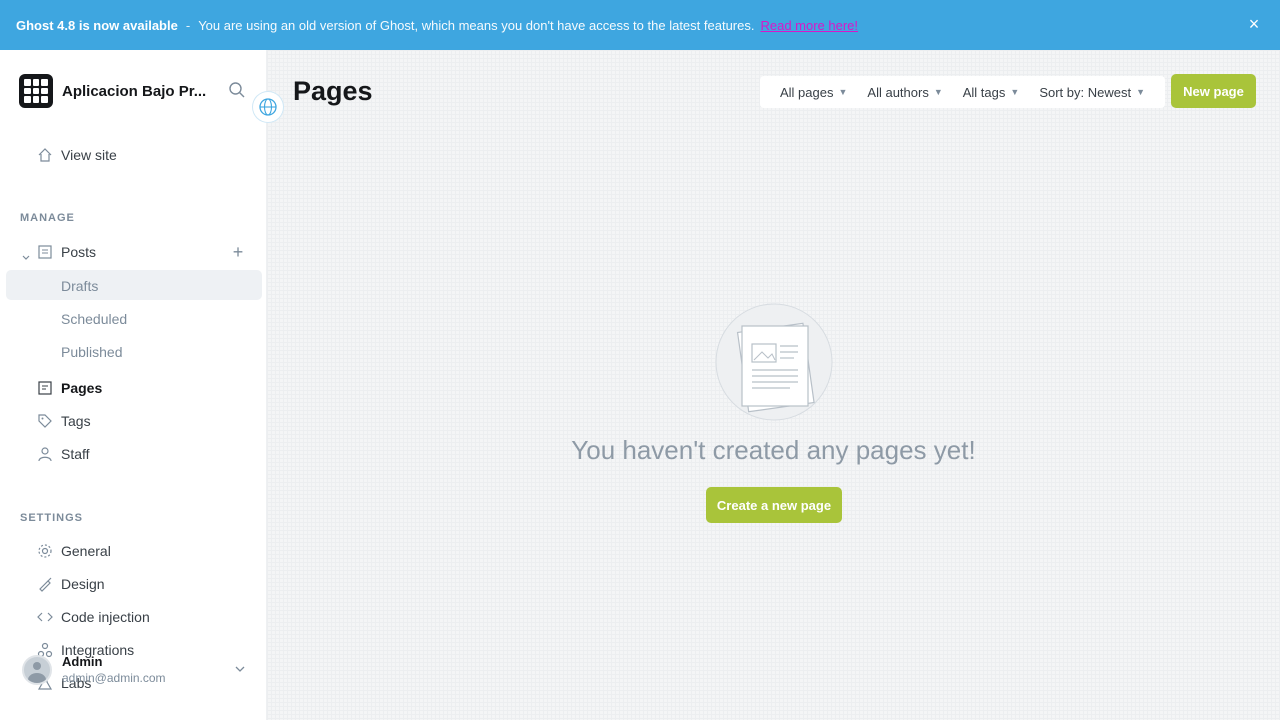 The height and width of the screenshot is (720, 1280). I want to click on filter-authors-dropdown: All authors ▼, so click(904, 92).